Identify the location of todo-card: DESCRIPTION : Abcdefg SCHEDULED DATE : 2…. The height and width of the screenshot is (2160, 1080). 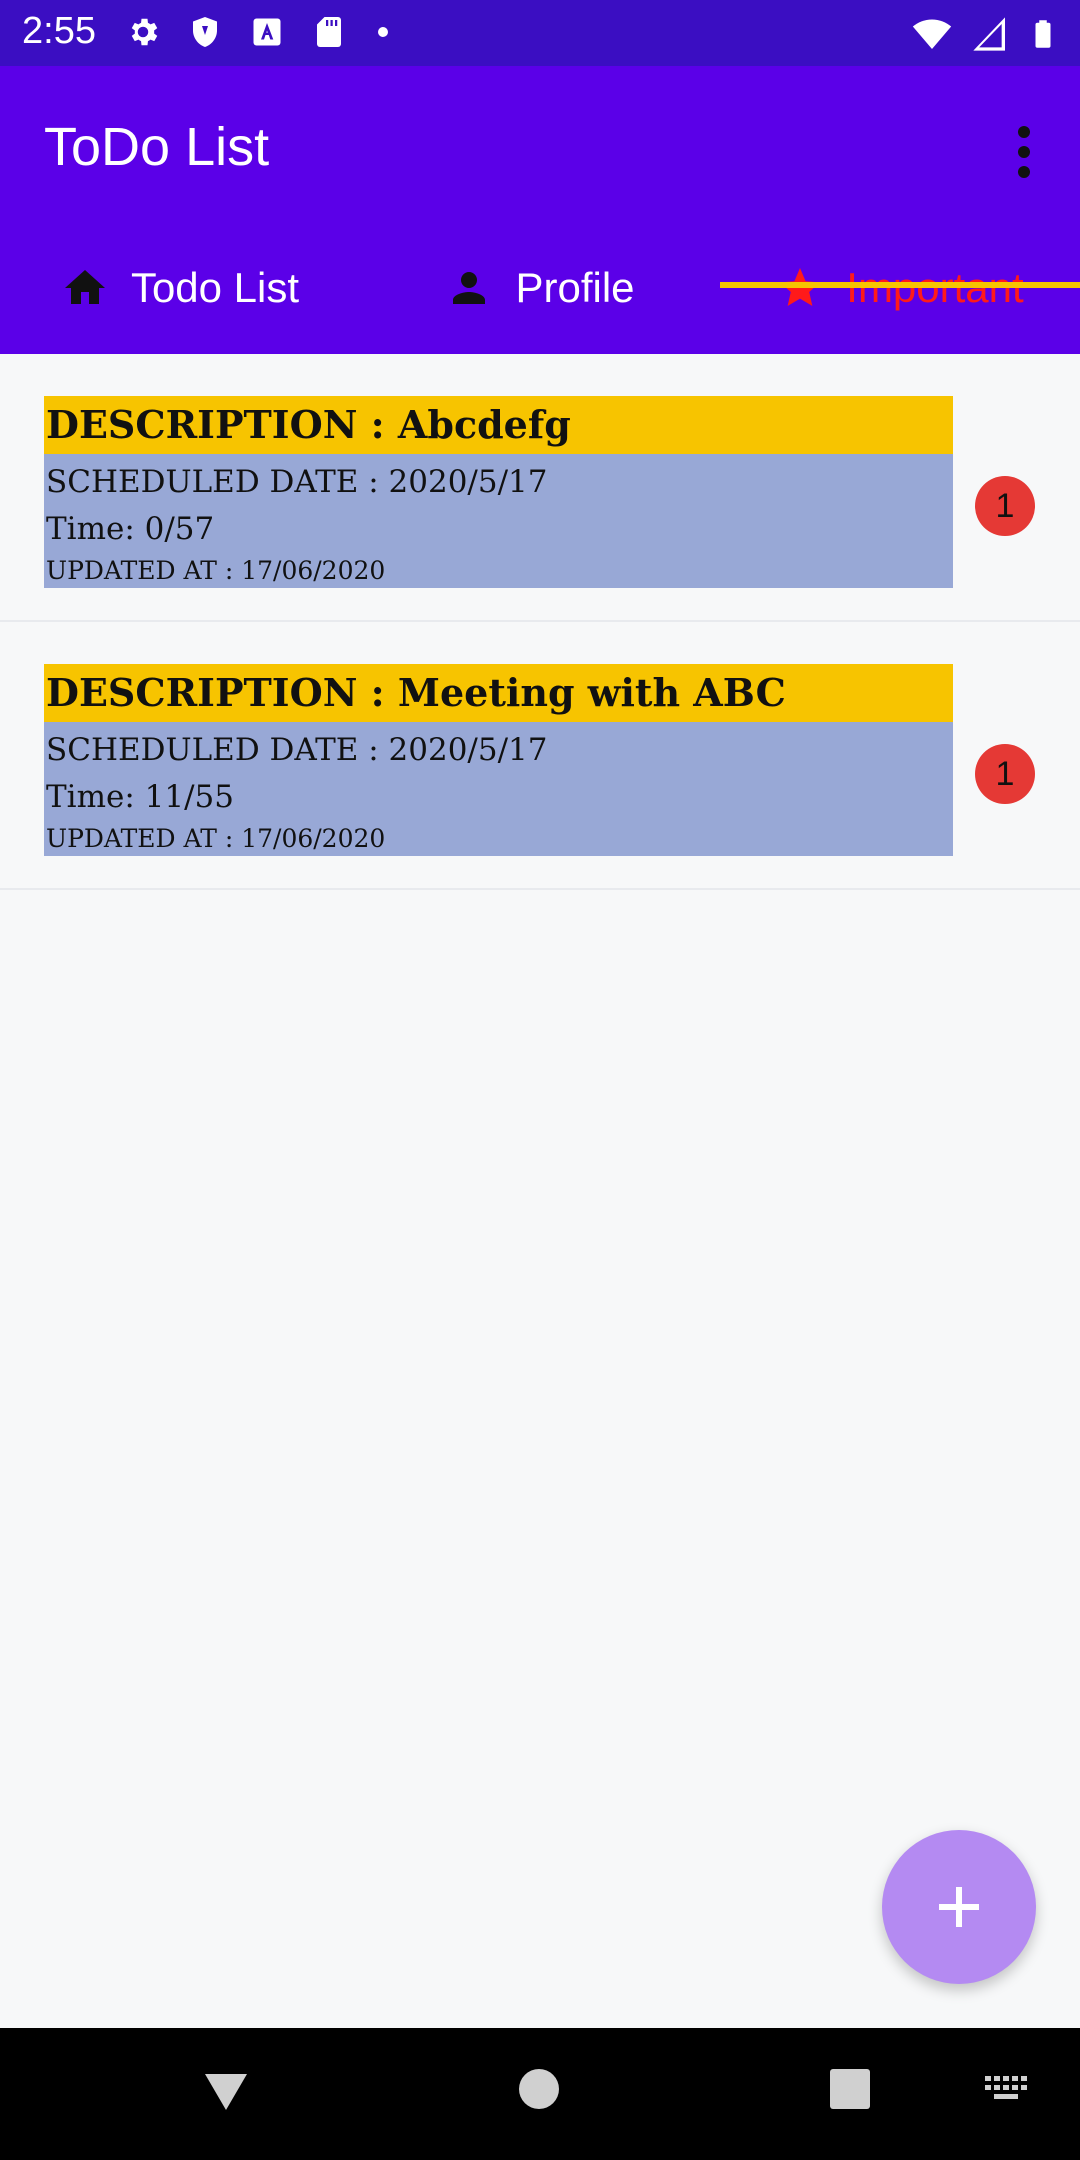
(498, 492).